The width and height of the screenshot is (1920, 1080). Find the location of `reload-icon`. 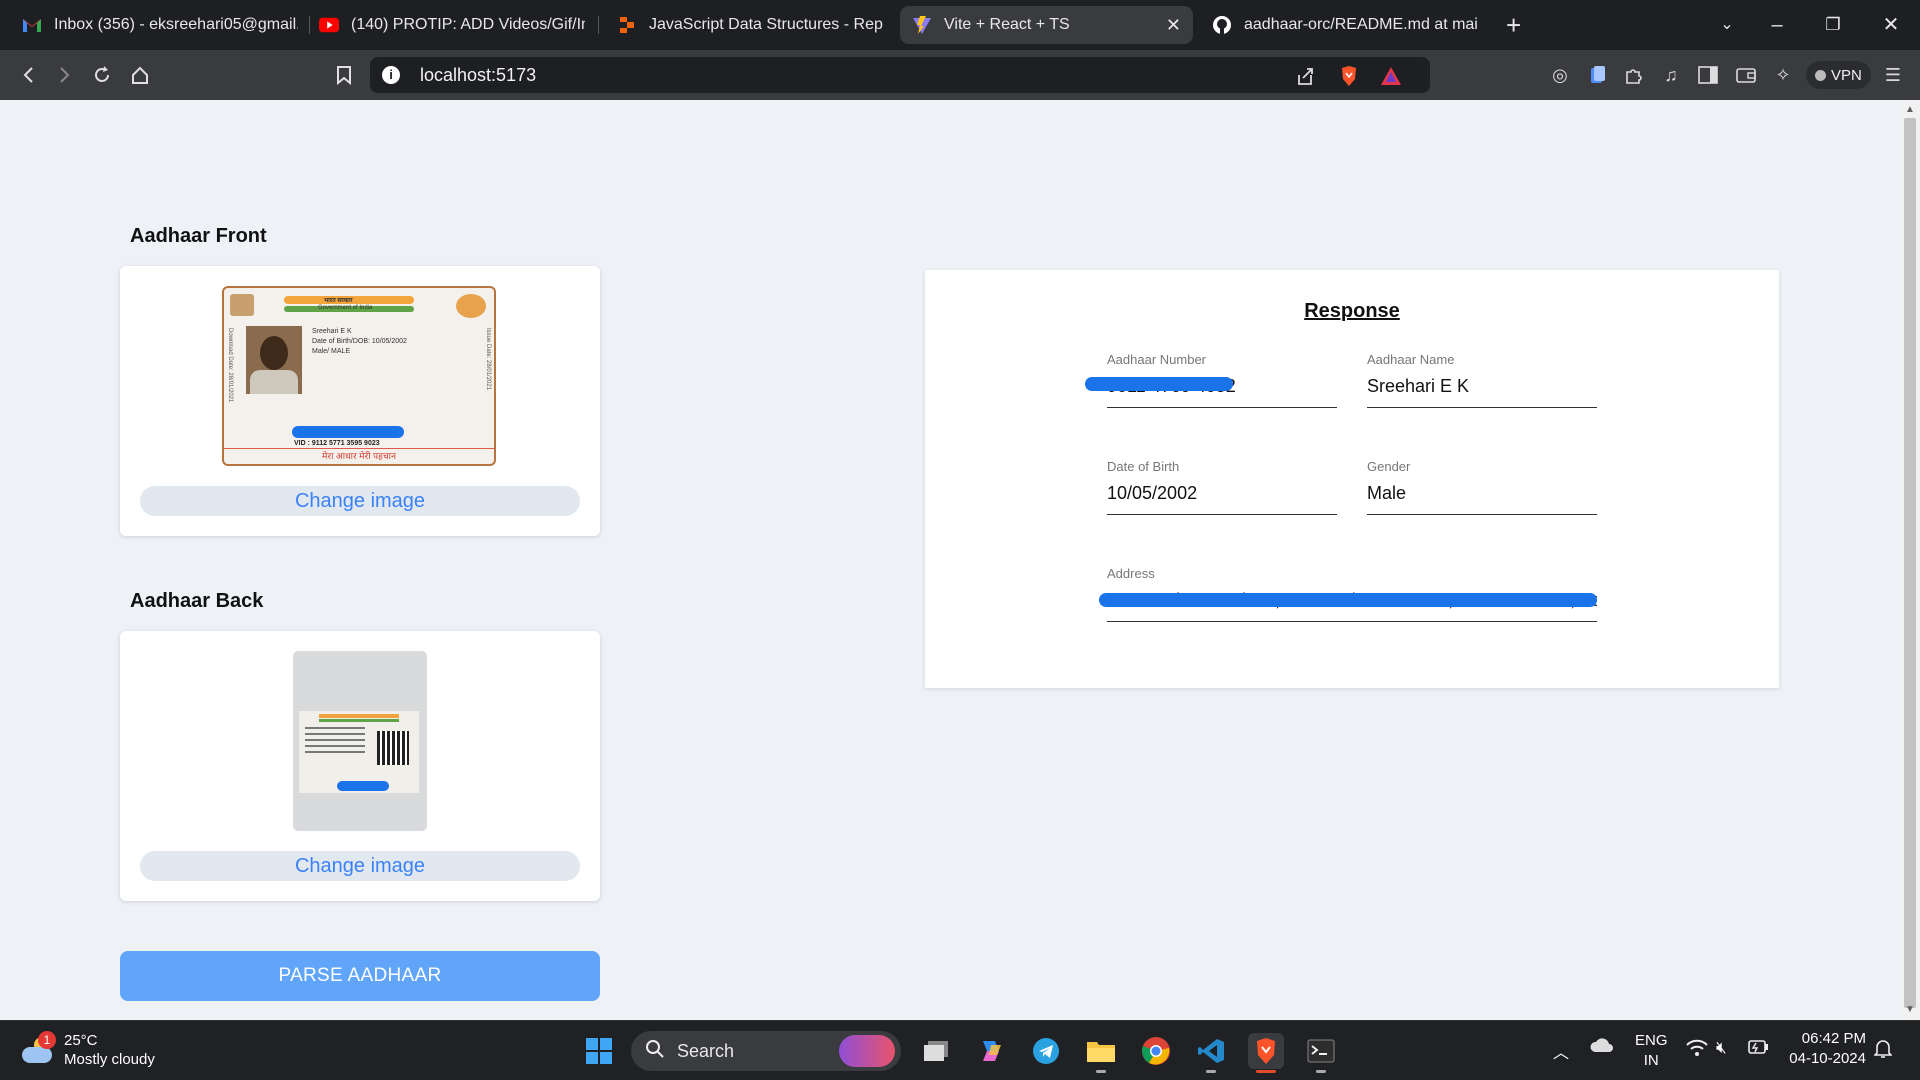

reload-icon is located at coordinates (102, 75).